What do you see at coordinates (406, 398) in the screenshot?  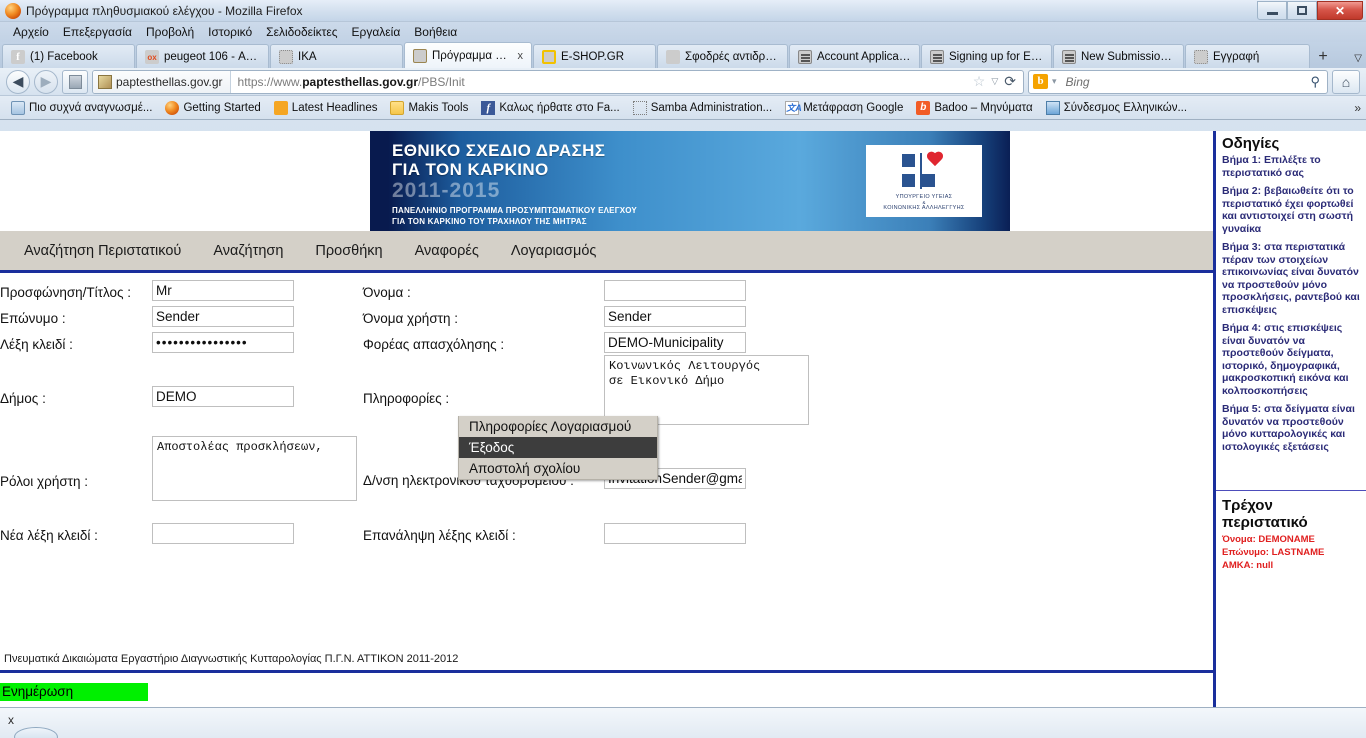 I see `label-info: Πληροφορίες :` at bounding box center [406, 398].